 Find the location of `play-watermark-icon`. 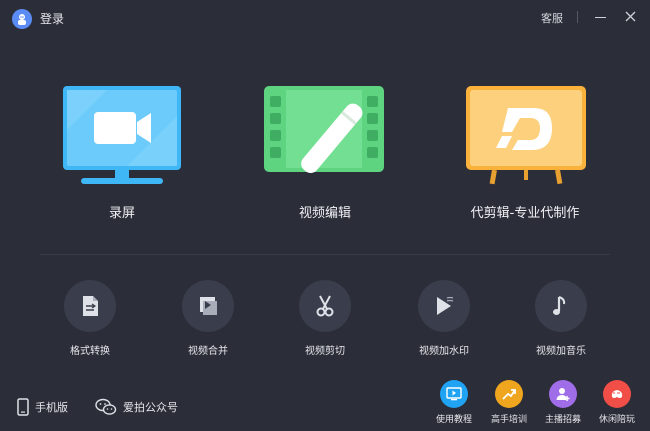

play-watermark-icon is located at coordinates (445, 305).